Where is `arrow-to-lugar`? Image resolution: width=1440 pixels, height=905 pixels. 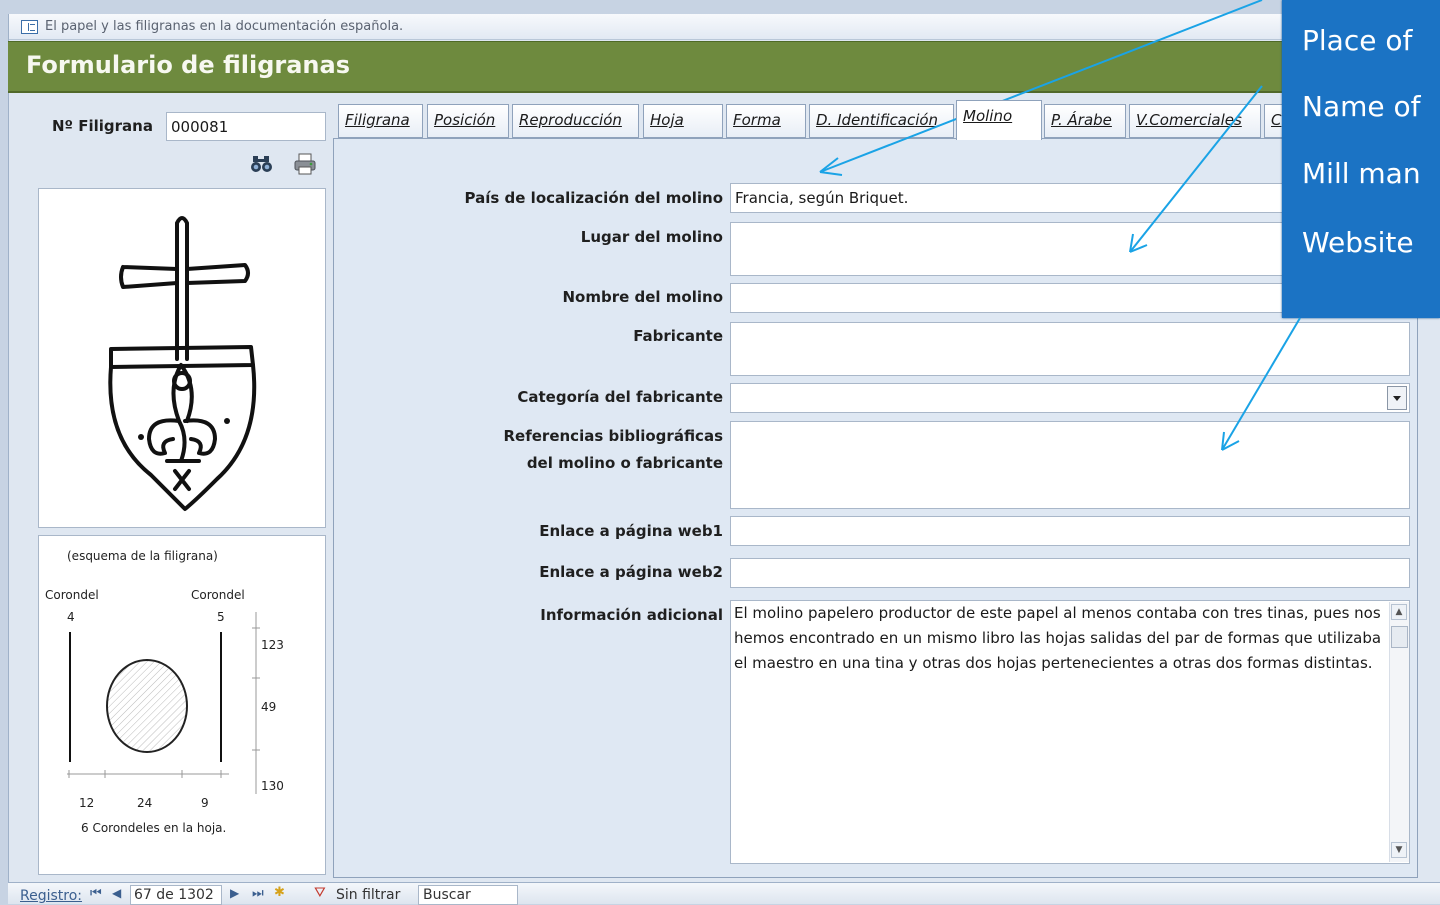
arrow-to-lugar is located at coordinates (1196, 169).